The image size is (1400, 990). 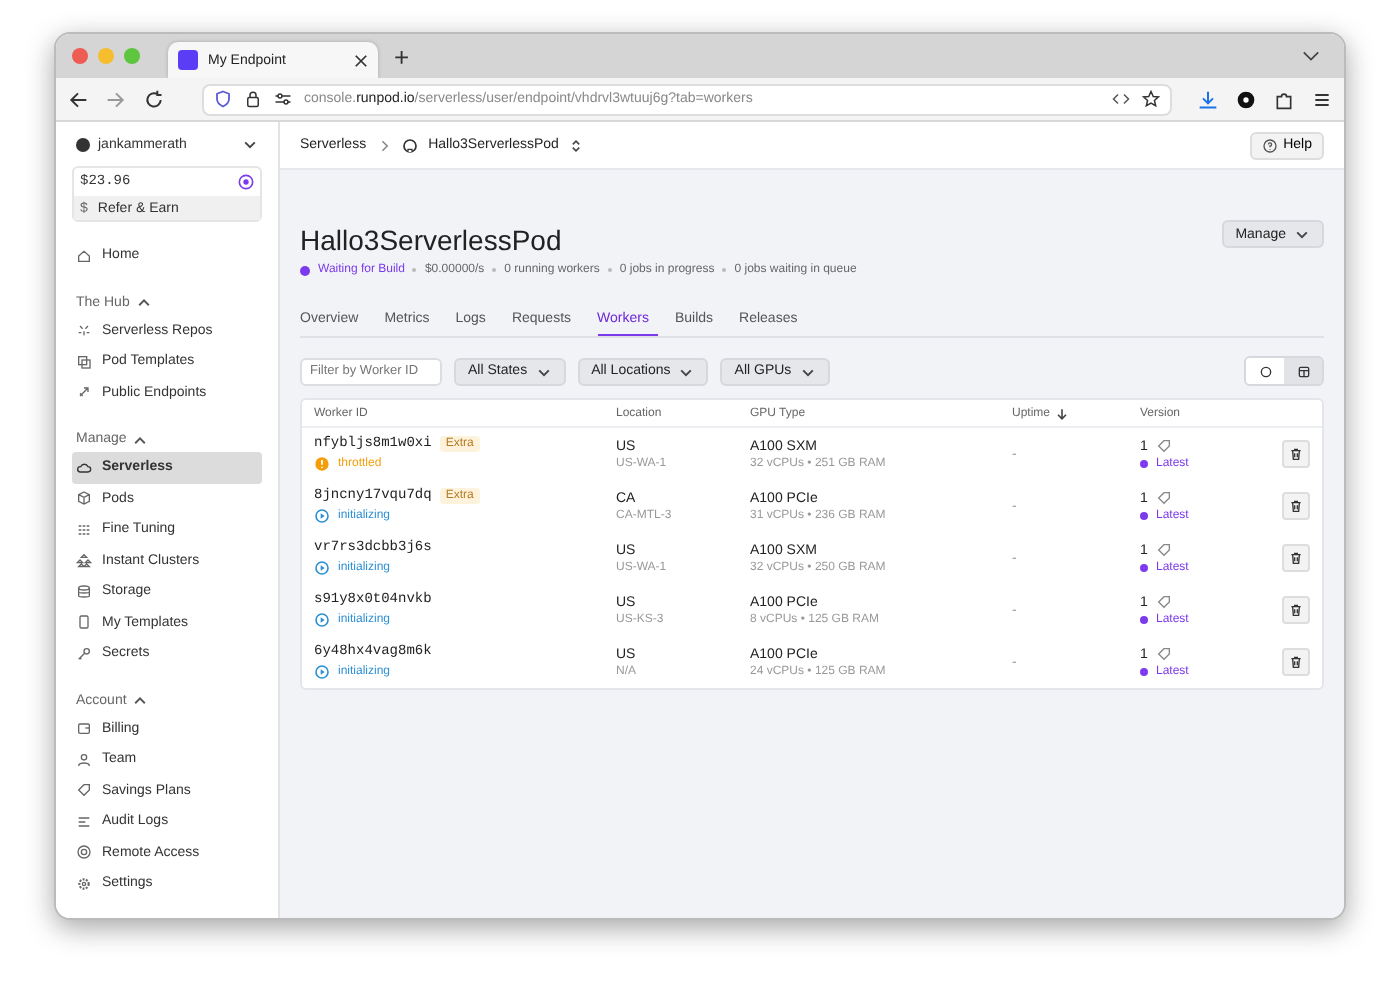 What do you see at coordinates (84, 883) in the screenshot?
I see `gear-icon` at bounding box center [84, 883].